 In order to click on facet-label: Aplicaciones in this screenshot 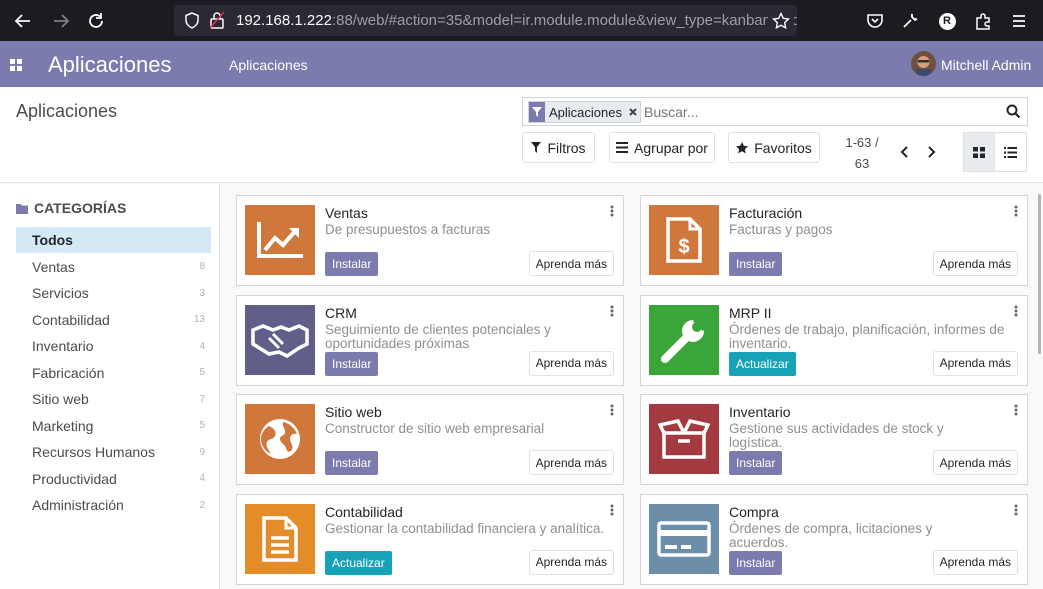, I will do `click(585, 112)`.